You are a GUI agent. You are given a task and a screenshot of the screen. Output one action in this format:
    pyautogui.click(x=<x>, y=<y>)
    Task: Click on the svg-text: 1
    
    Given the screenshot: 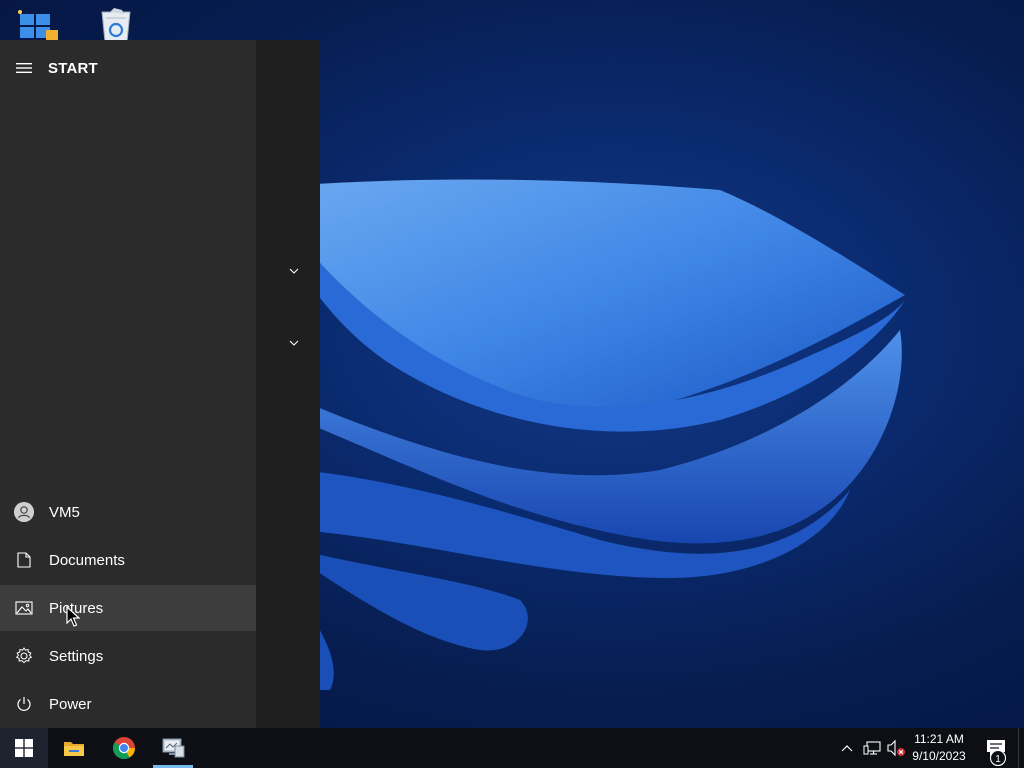 What is the action you would take?
    pyautogui.click(x=998, y=759)
    